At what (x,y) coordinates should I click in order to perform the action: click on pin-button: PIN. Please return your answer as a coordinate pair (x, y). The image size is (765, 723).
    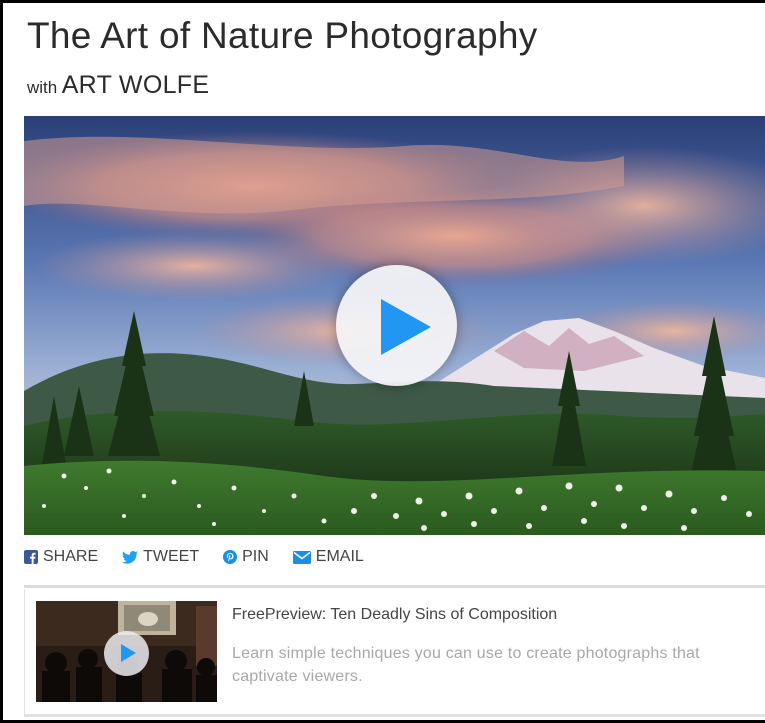
    Looking at the image, I should click on (246, 557).